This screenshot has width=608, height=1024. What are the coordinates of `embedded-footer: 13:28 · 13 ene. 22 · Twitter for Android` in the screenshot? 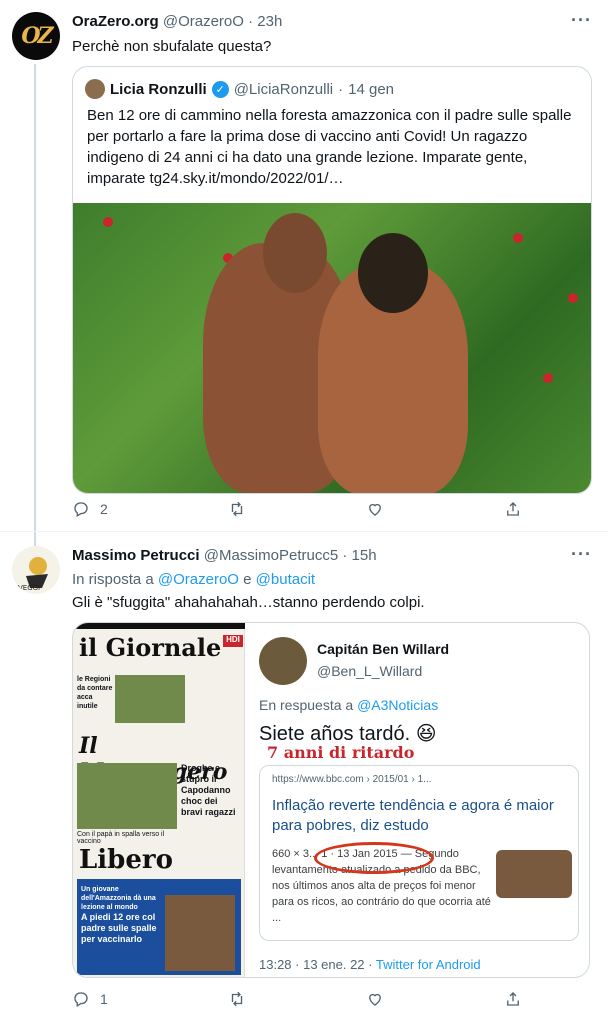 It's located at (370, 964).